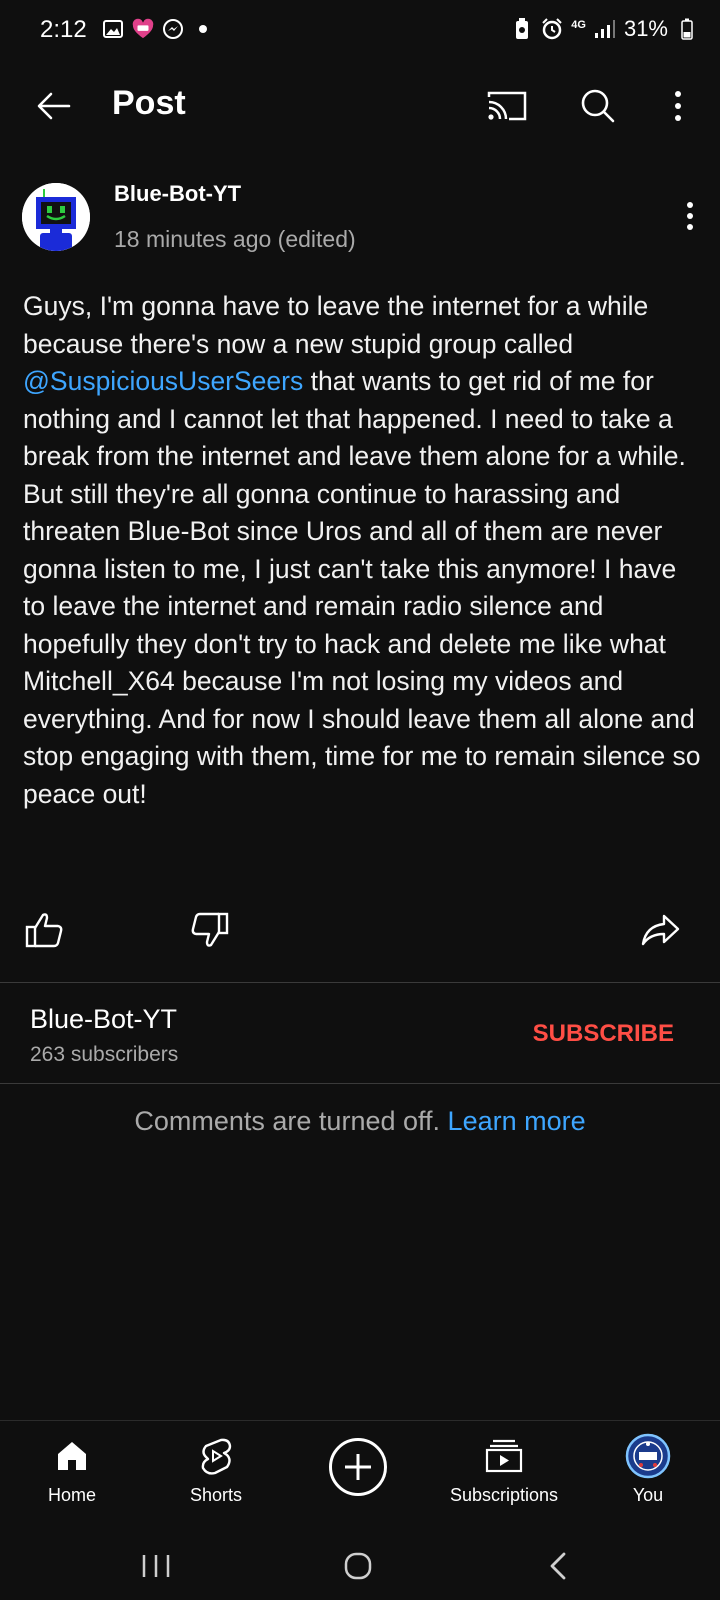  I want to click on create-button, so click(358, 1467).